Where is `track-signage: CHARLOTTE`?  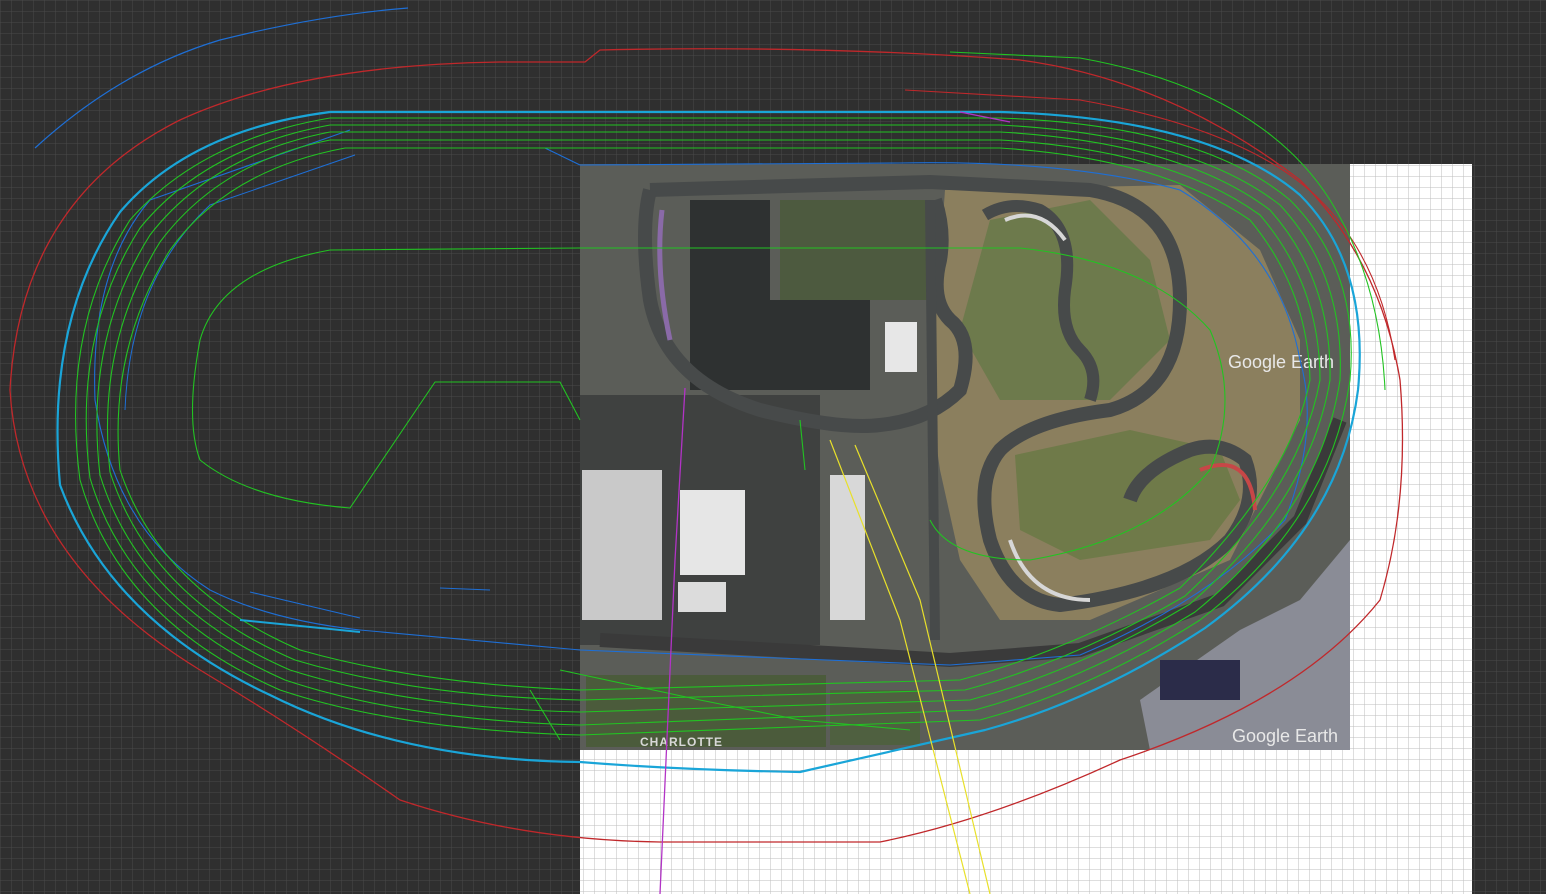
track-signage: CHARLOTTE is located at coordinates (681, 742).